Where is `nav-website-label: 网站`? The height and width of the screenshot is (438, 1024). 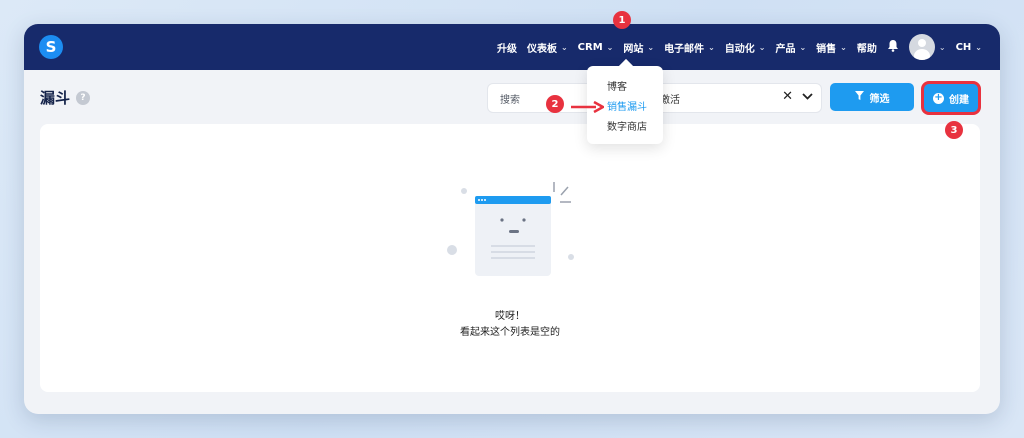 nav-website-label: 网站 is located at coordinates (633, 49).